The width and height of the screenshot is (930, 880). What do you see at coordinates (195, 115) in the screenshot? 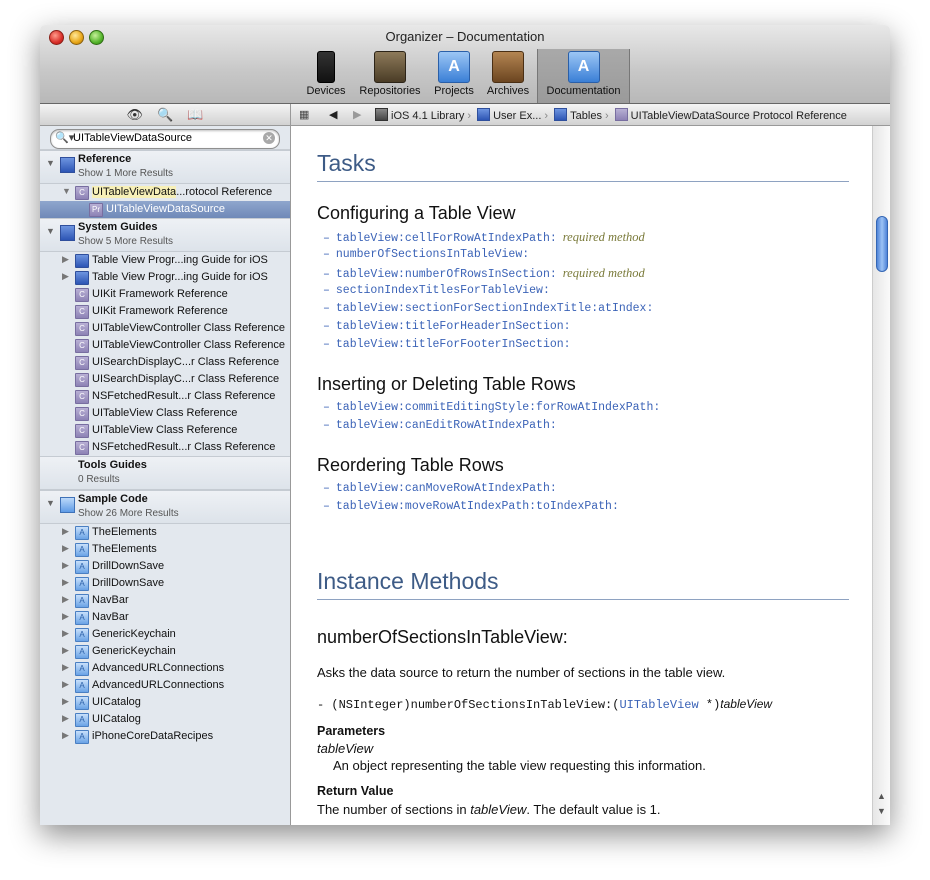
I see `bookmarks-icon: 📖` at bounding box center [195, 115].